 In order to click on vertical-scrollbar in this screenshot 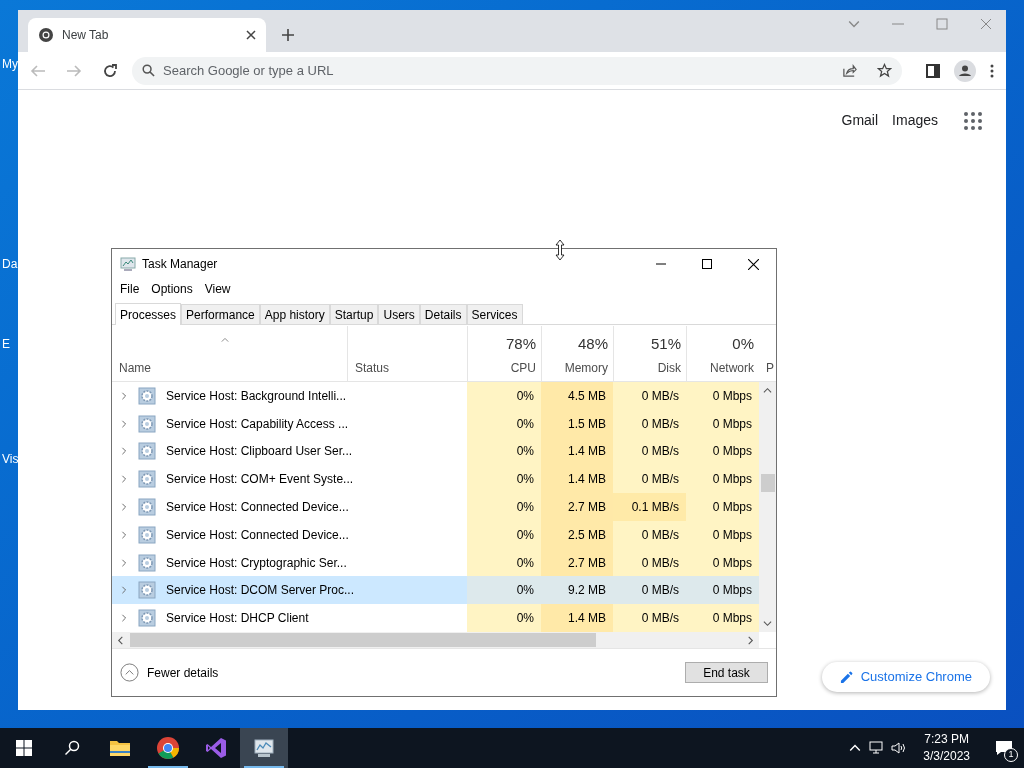, I will do `click(767, 507)`.